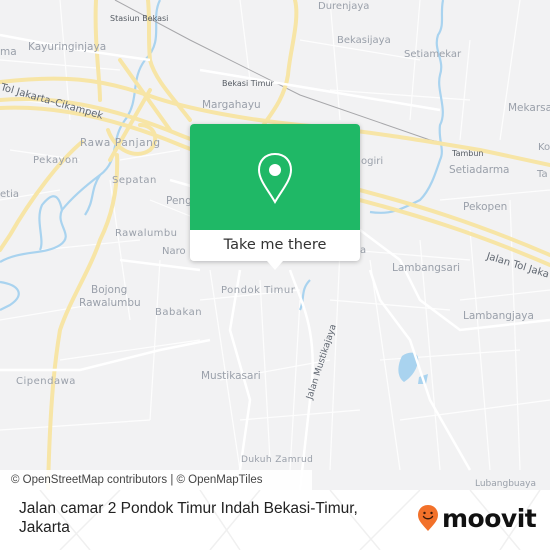  I want to click on place-label-bogiri: ogiri, so click(372, 161).